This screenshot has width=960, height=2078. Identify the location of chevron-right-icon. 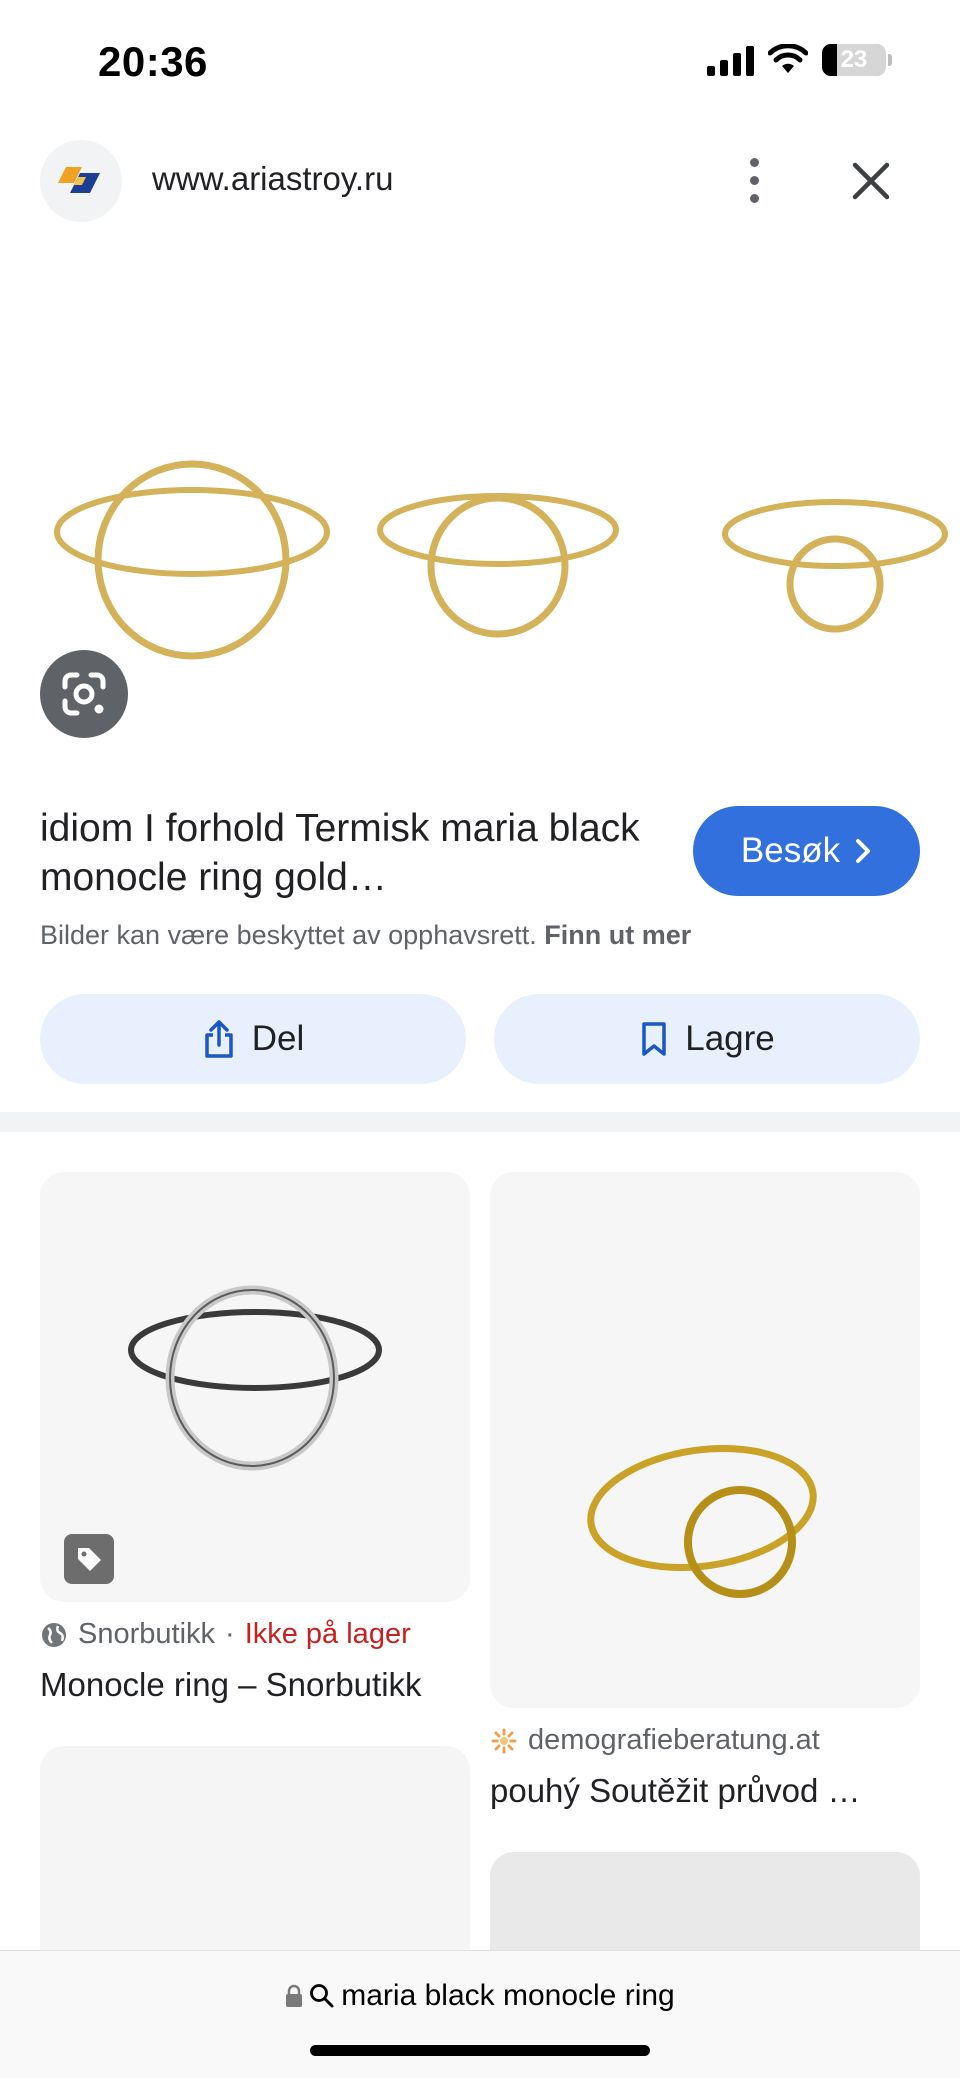
(863, 851).